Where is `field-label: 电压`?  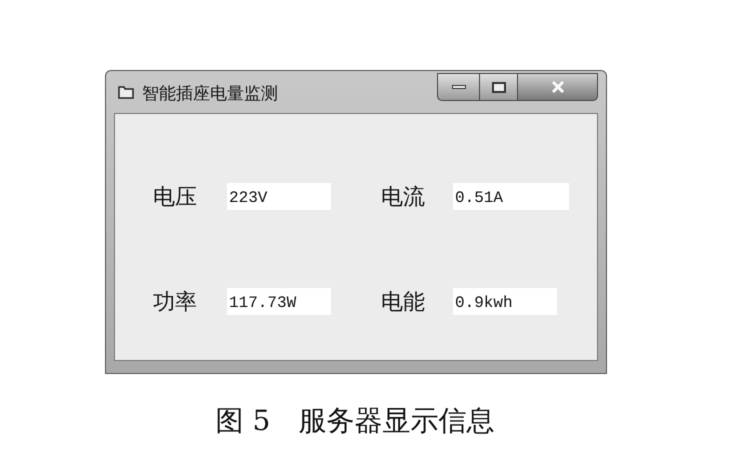 field-label: 电压 is located at coordinates (175, 197).